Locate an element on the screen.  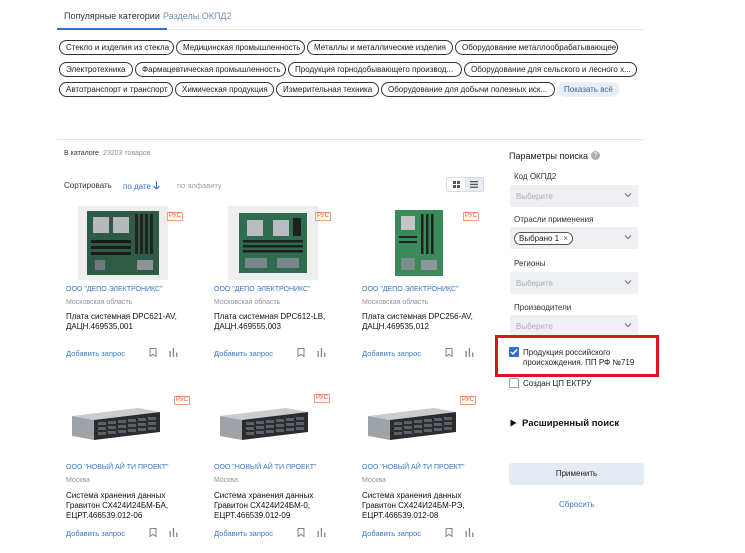
tab-popular-categories: Популярные категории is located at coordinates (112, 20).